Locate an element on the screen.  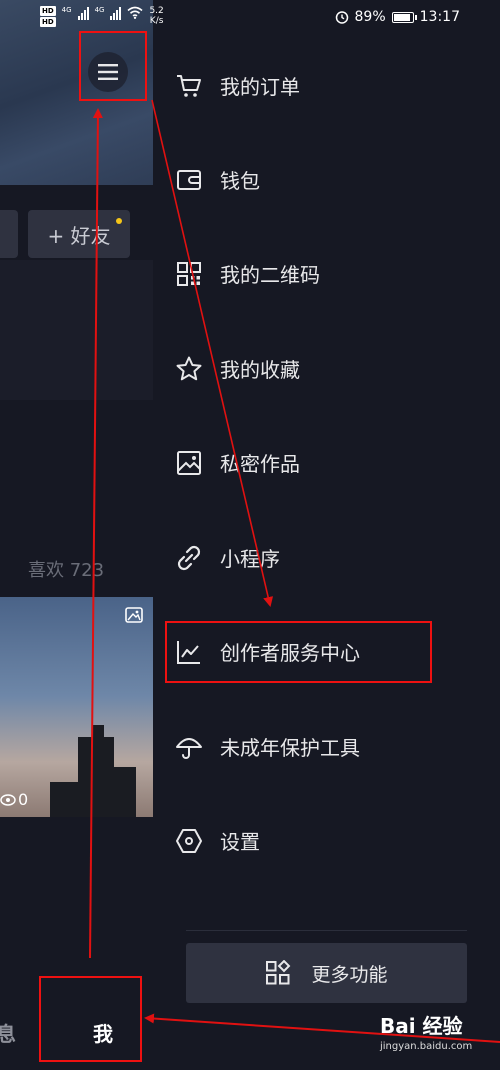
network-type-1: 4G is located at coordinates (66, 10).